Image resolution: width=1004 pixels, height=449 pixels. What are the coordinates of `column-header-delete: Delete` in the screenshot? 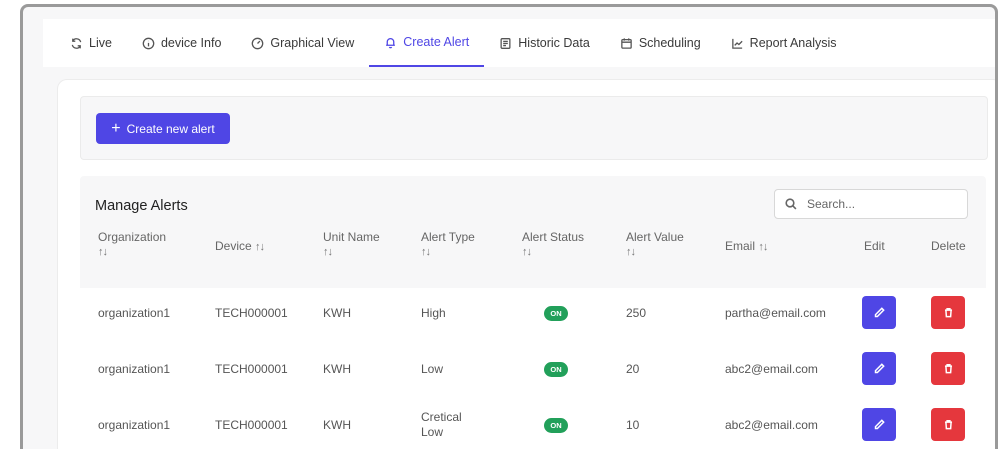 It's located at (948, 246).